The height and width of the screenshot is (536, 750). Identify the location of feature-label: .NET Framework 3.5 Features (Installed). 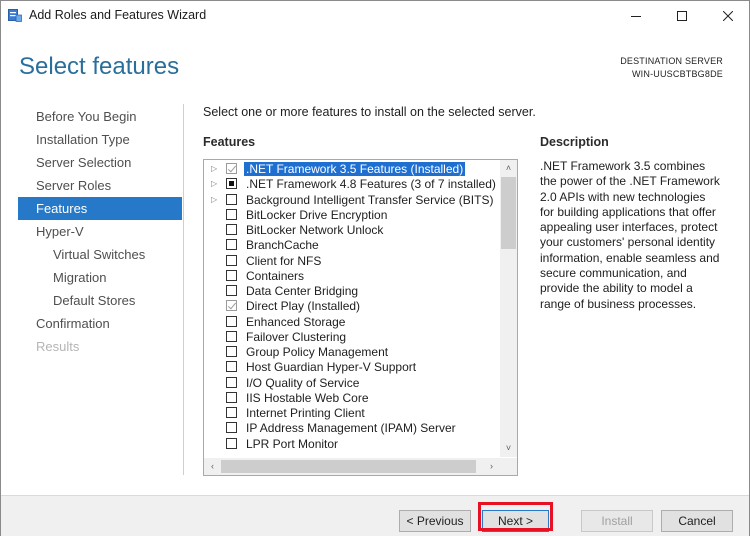
(355, 169).